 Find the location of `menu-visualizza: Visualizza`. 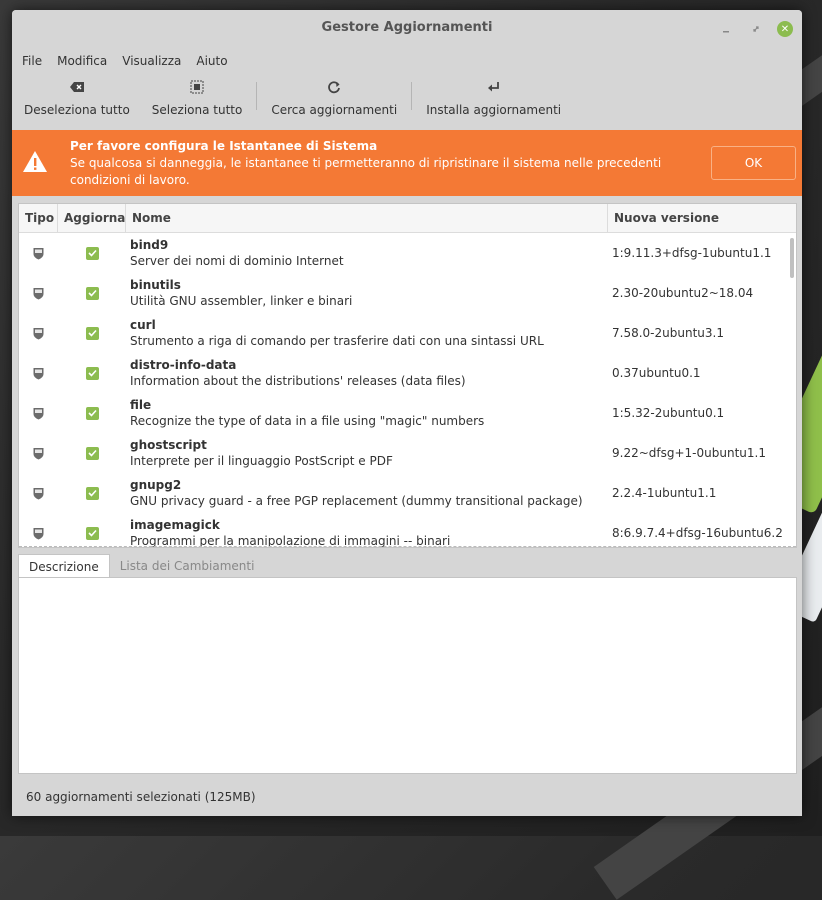

menu-visualizza: Visualizza is located at coordinates (155, 61).